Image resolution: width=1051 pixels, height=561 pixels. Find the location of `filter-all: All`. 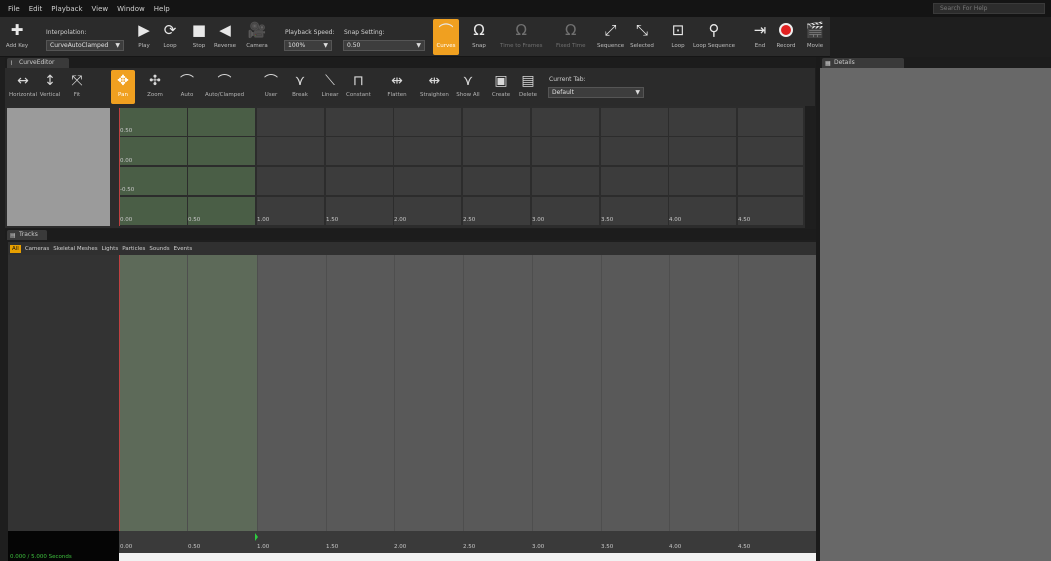

filter-all: All is located at coordinates (15, 248).